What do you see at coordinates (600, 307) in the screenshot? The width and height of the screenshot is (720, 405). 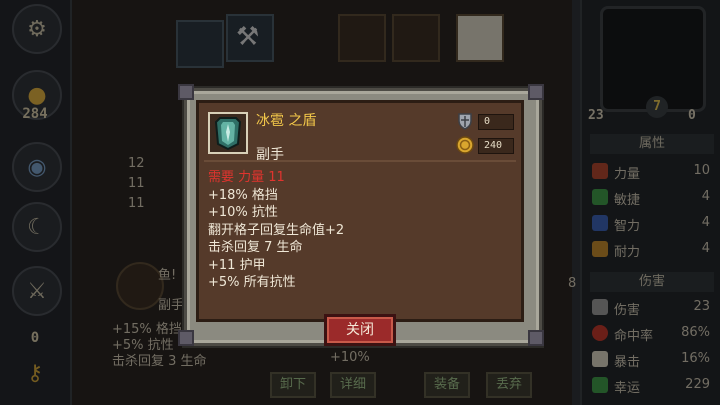 I see `damage-icon` at bounding box center [600, 307].